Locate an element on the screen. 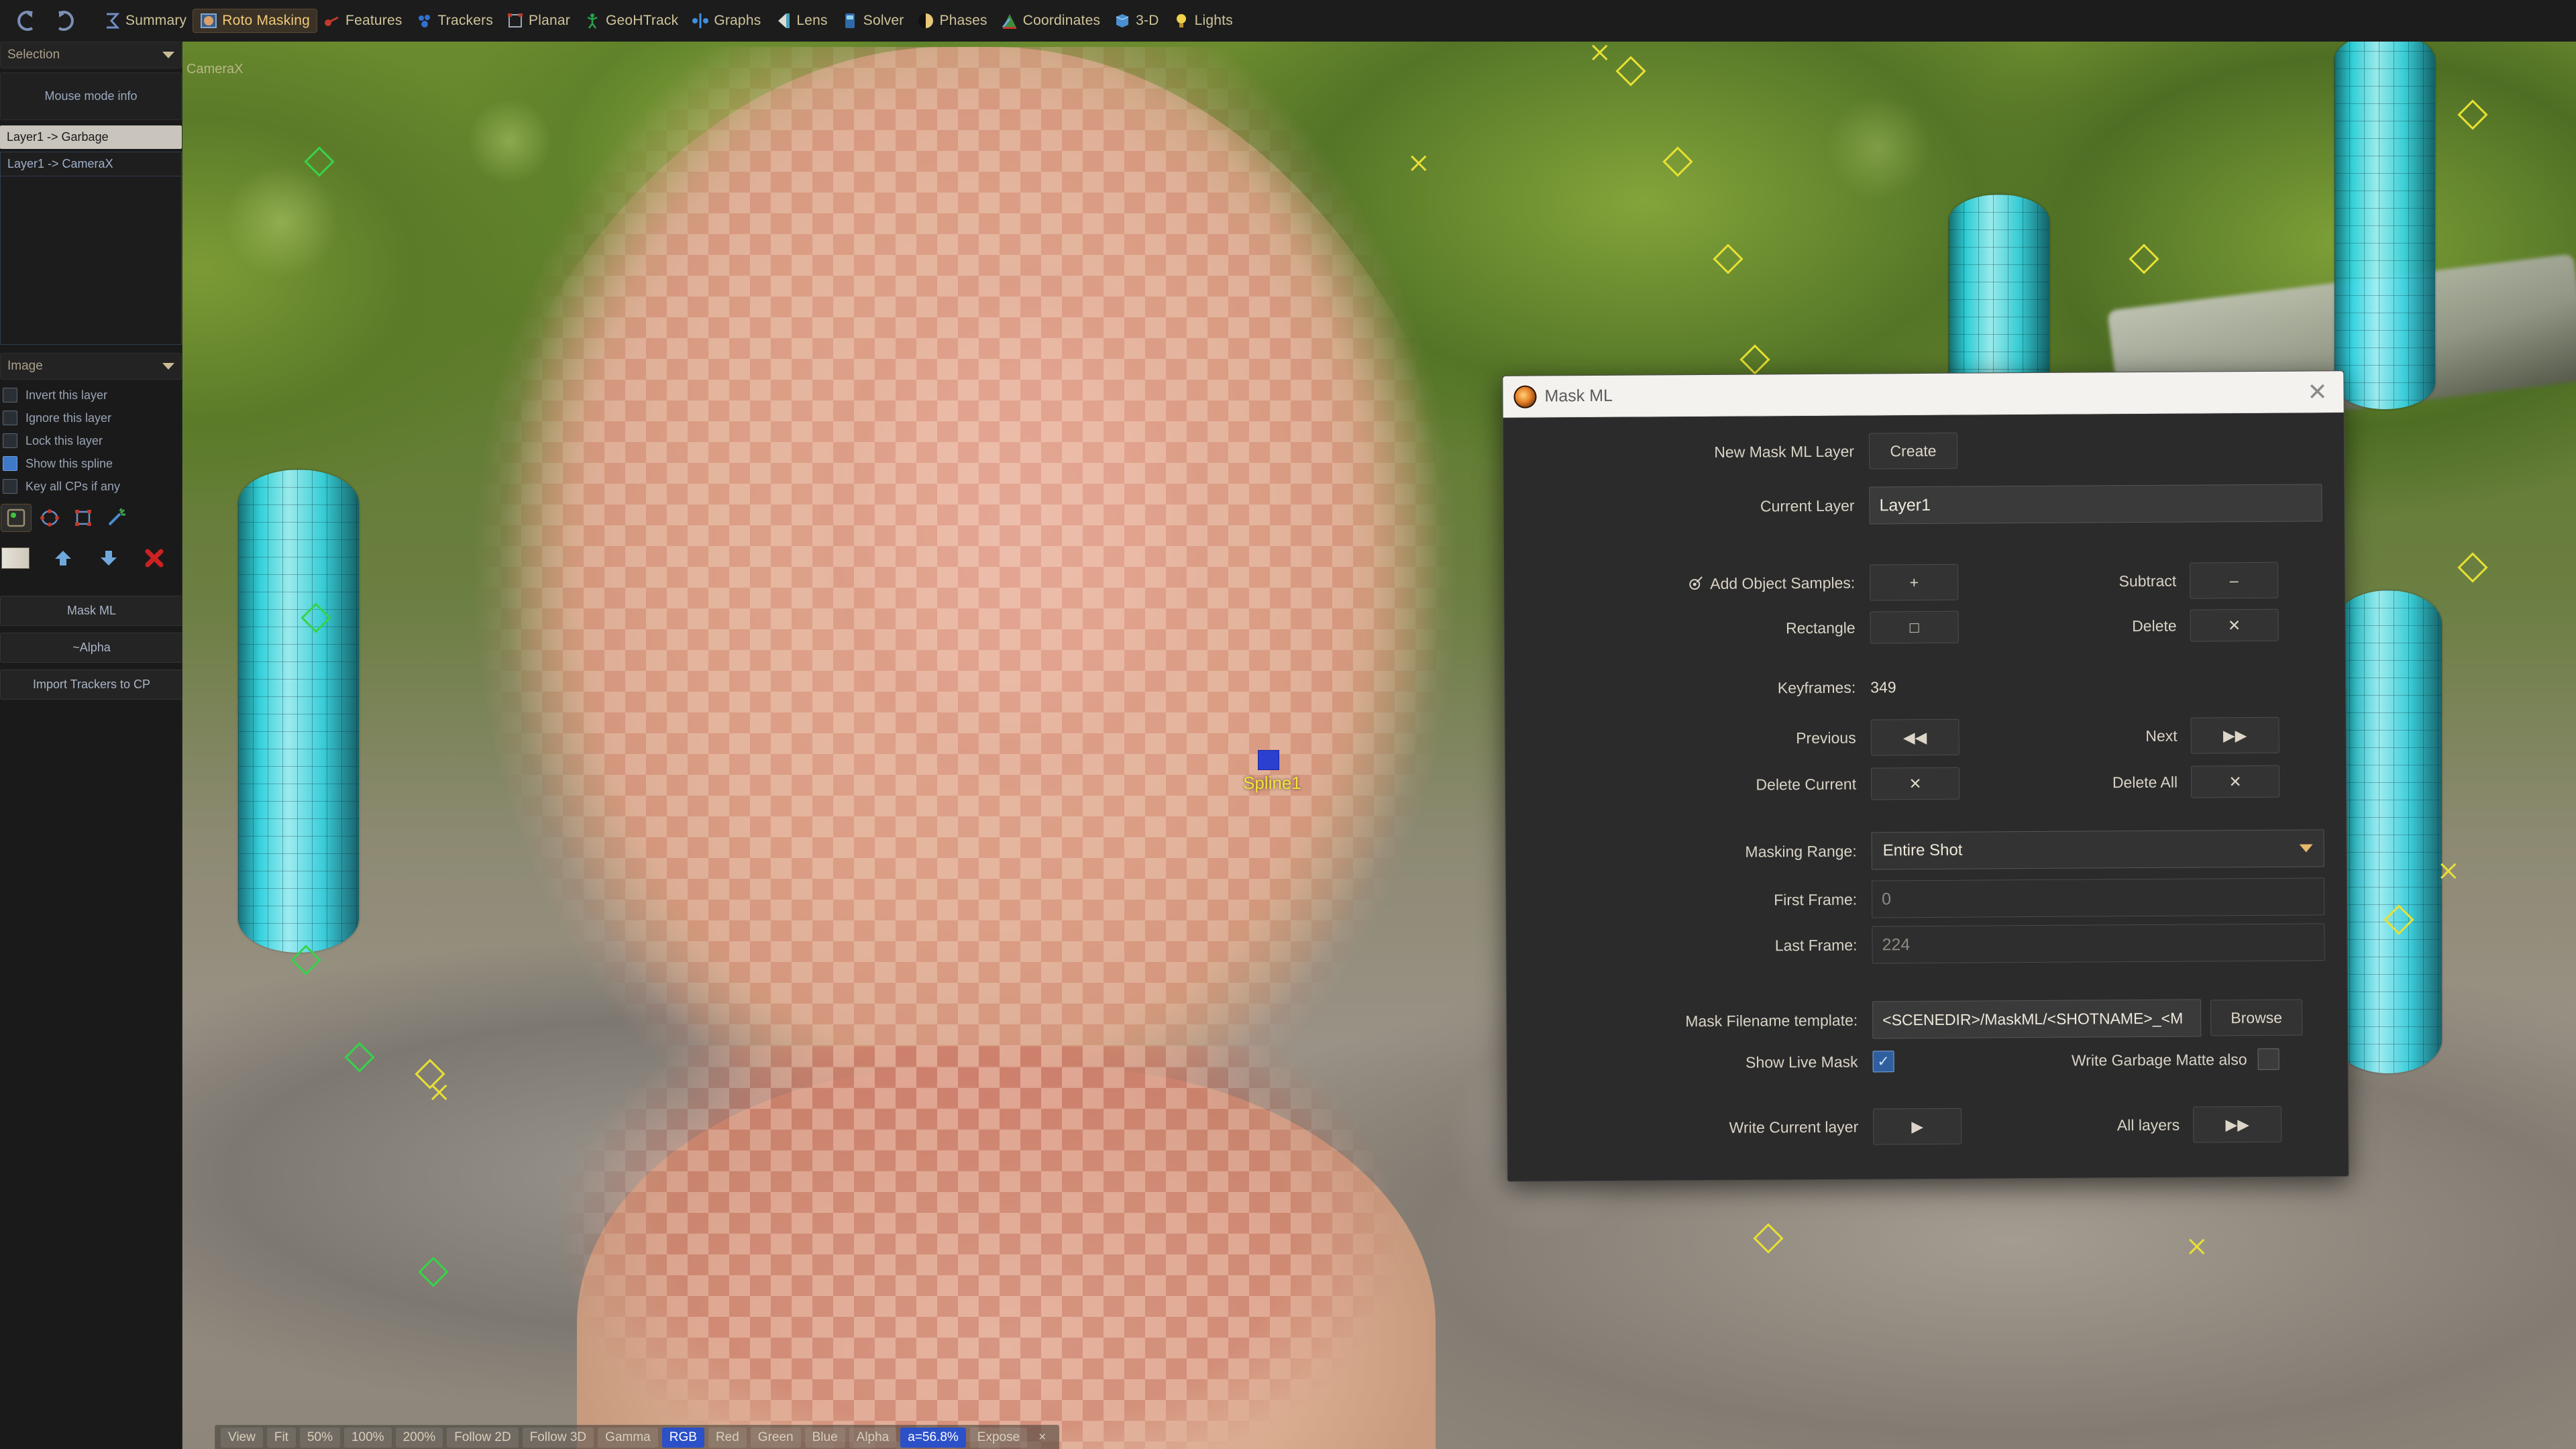 This screenshot has width=2576, height=1449. layer-list-body is located at coordinates (91, 260).